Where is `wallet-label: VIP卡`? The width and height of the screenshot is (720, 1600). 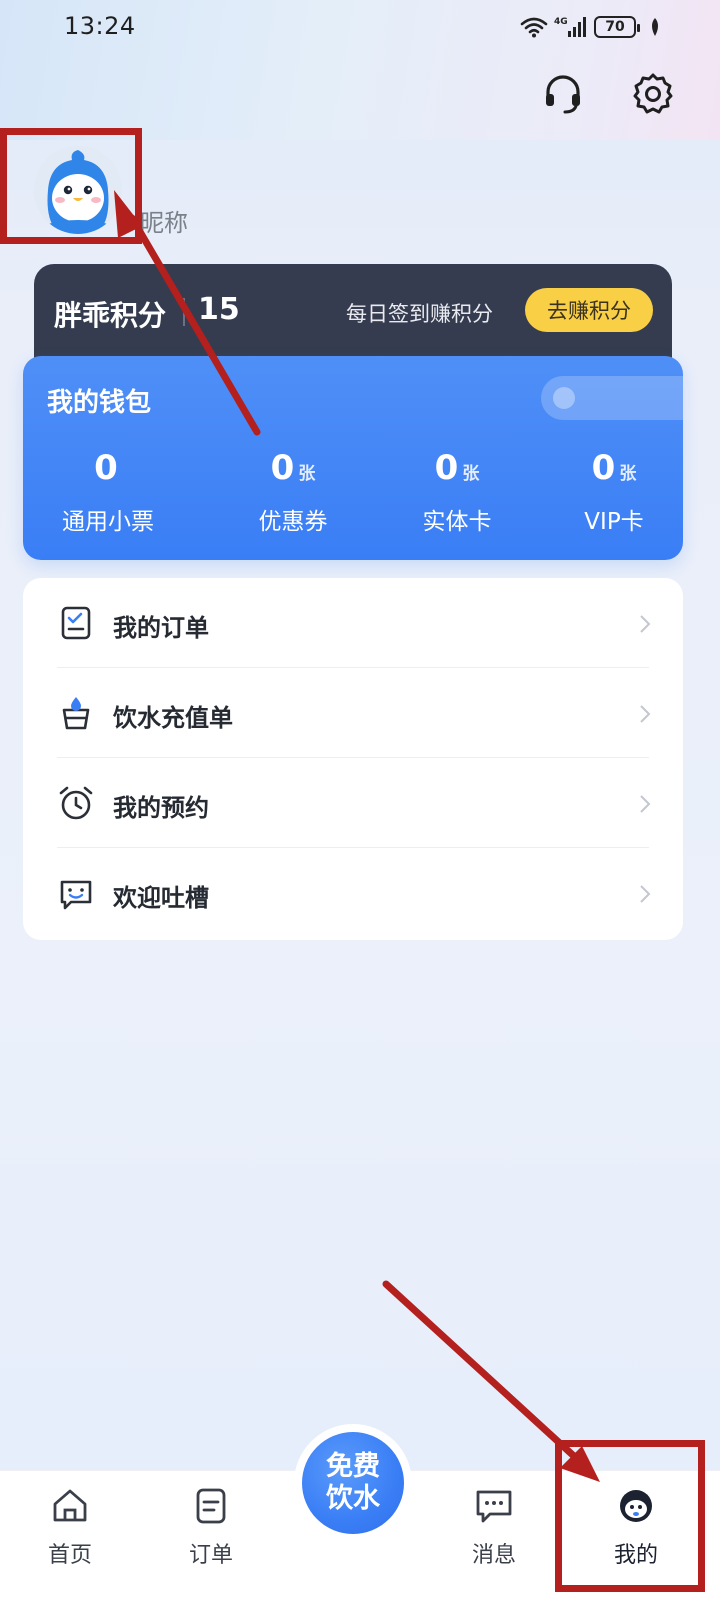
wallet-label: VIP卡 is located at coordinates (614, 522).